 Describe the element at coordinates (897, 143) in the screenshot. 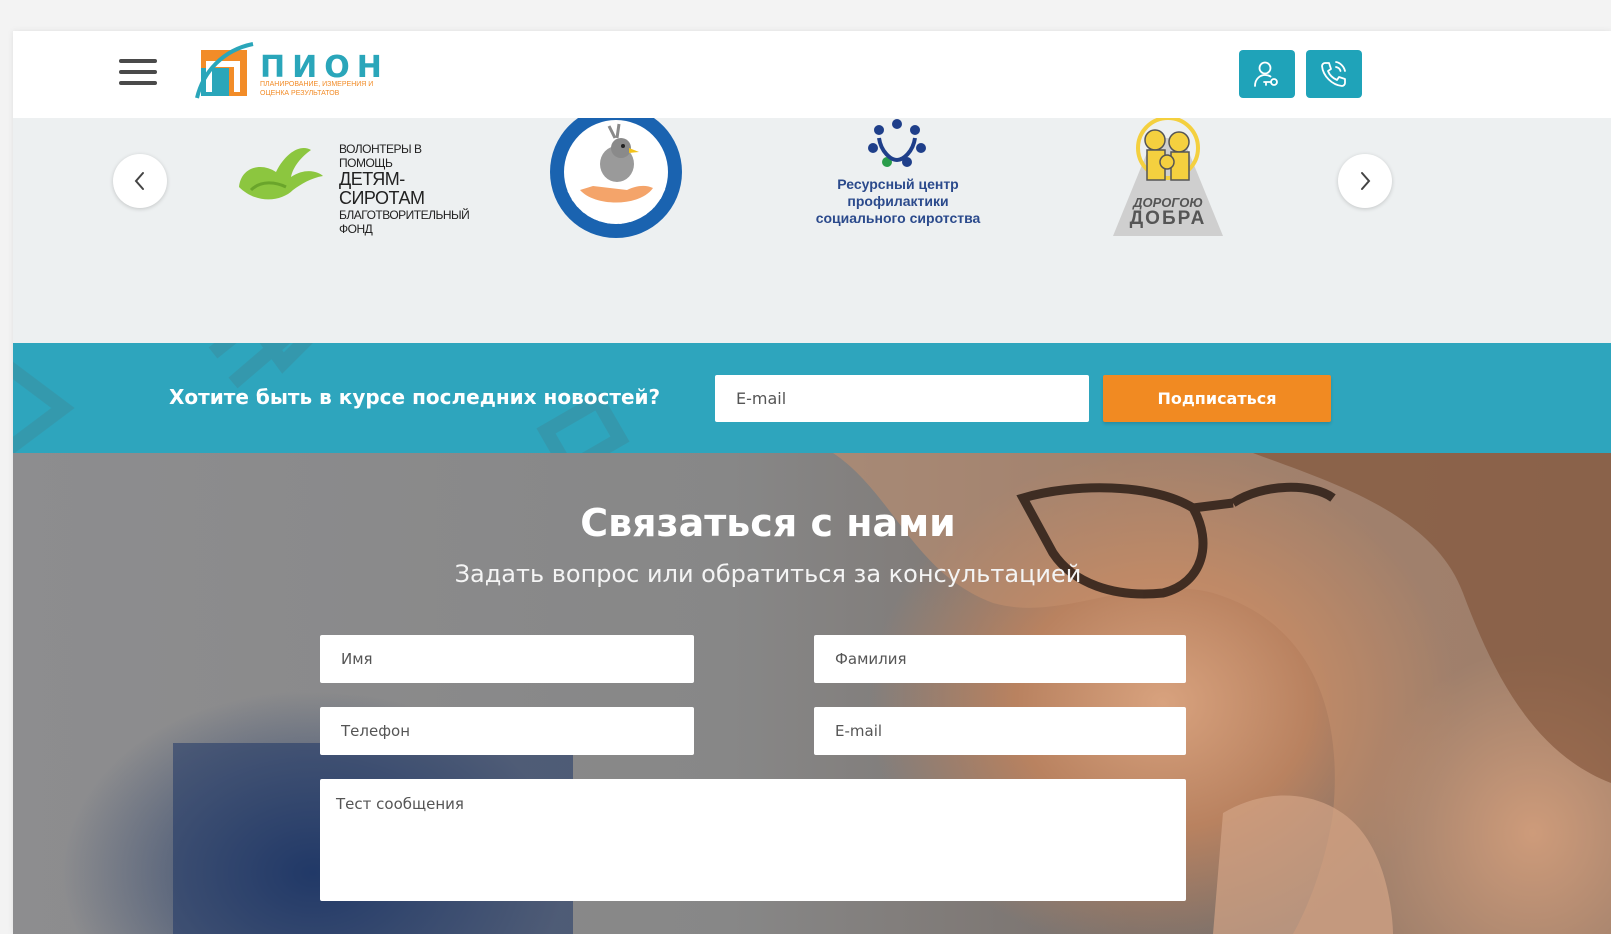

I see `circle-people-icon` at that location.